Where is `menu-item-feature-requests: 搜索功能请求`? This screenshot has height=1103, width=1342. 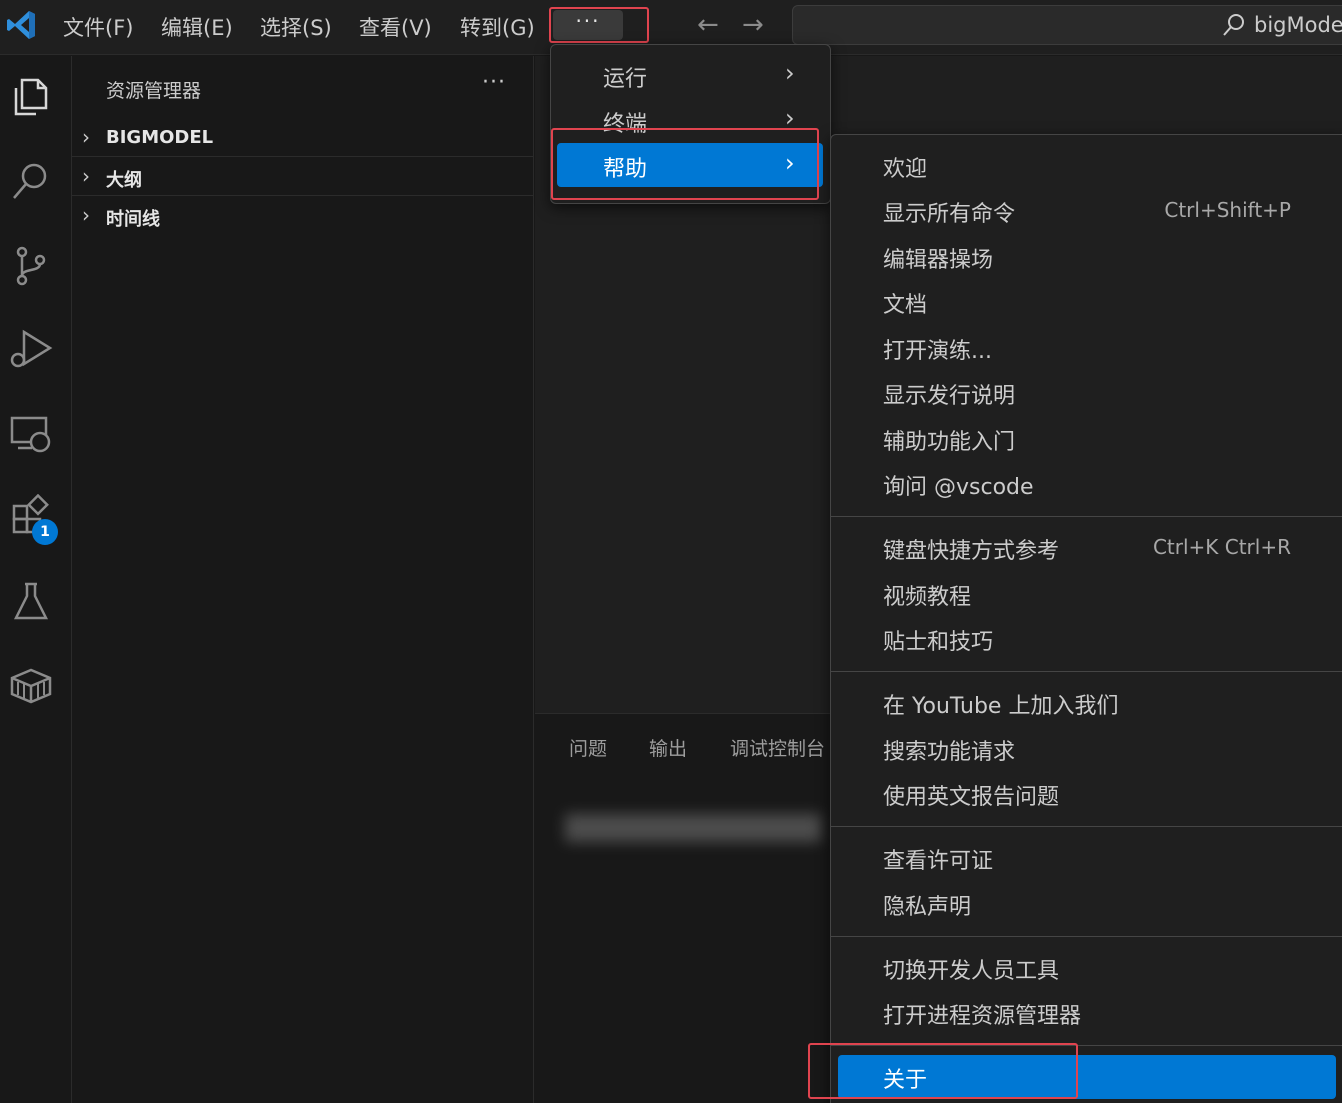
menu-item-feature-requests: 搜索功能请求 is located at coordinates (1086, 749).